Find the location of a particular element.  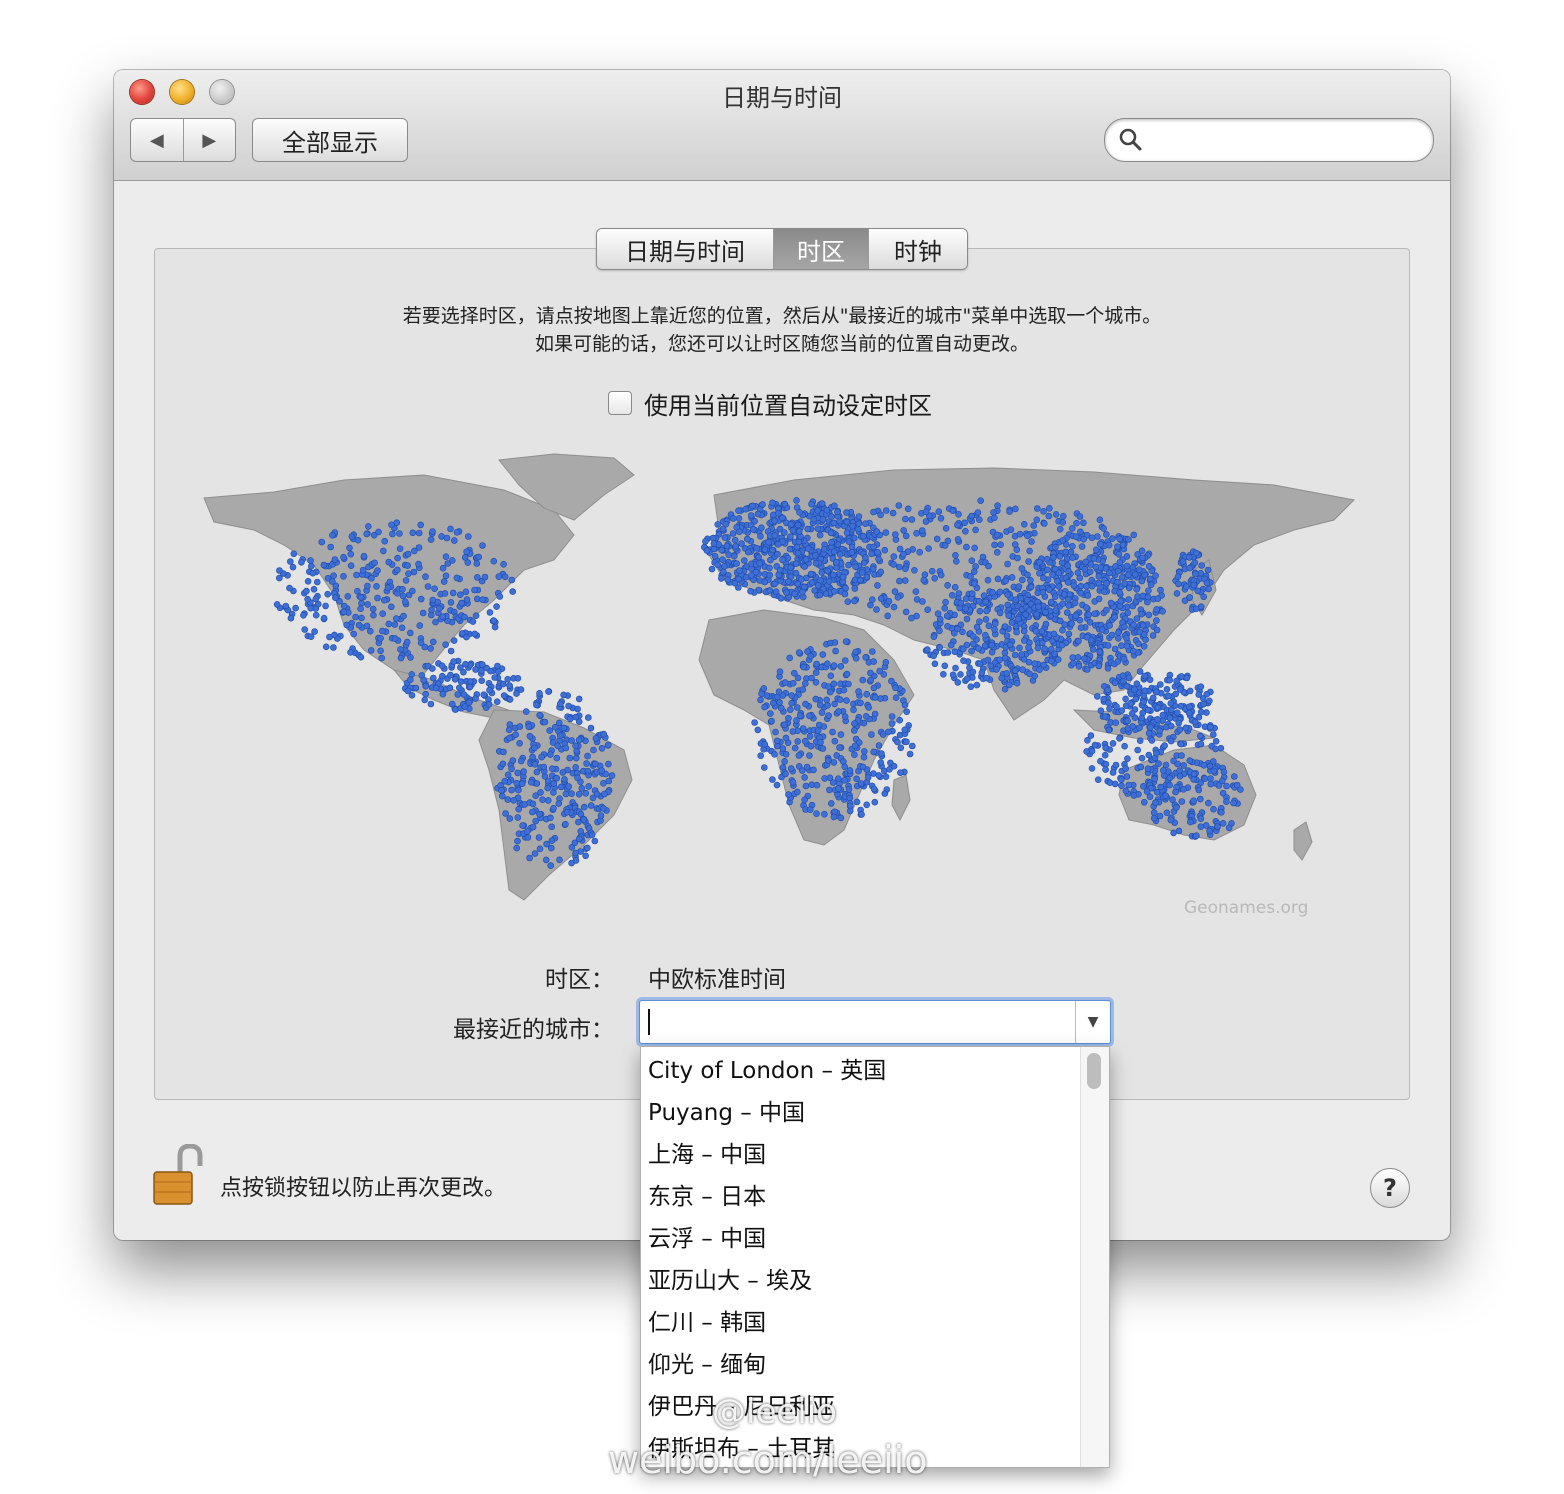

city-option: 云浮 – 中国 is located at coordinates (875, 1236).